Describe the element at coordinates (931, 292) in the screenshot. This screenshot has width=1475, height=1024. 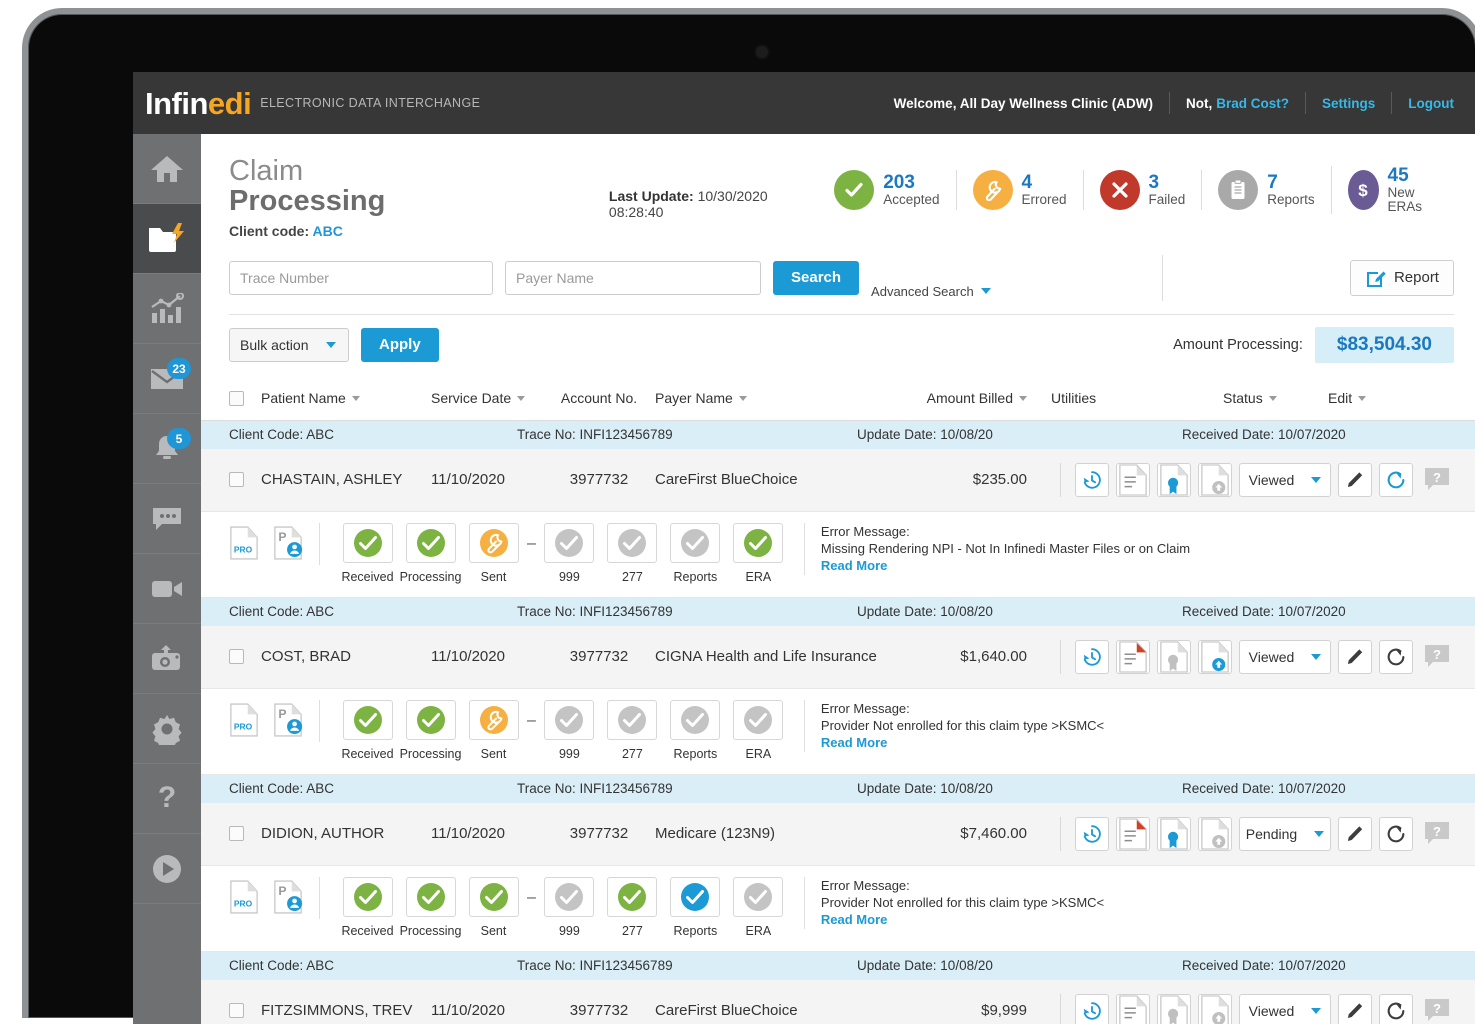
I see `advanced-search-toggle: Advanced Search` at that location.